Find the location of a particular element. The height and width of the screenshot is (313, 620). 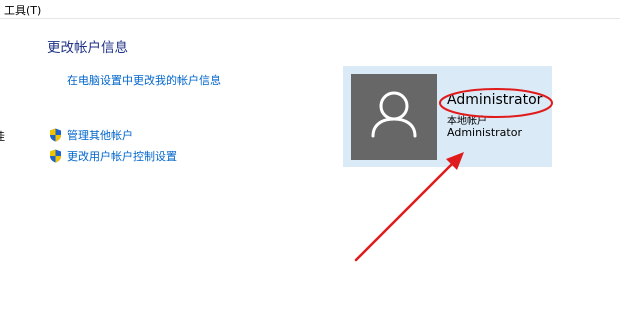

task-label: 更改用户帐户控制设置 is located at coordinates (122, 156).